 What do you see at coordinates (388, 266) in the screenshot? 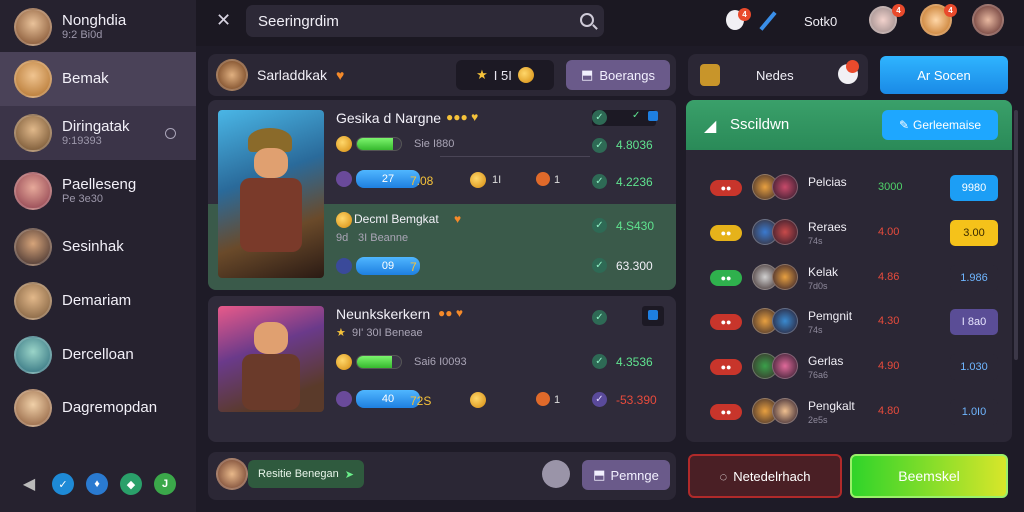
I see `blue-bar-value: 09` at bounding box center [388, 266].